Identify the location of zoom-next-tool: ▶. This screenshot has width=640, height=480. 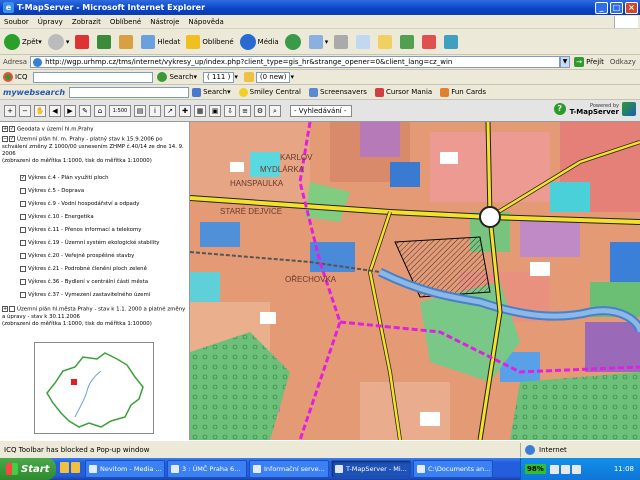
(70, 110).